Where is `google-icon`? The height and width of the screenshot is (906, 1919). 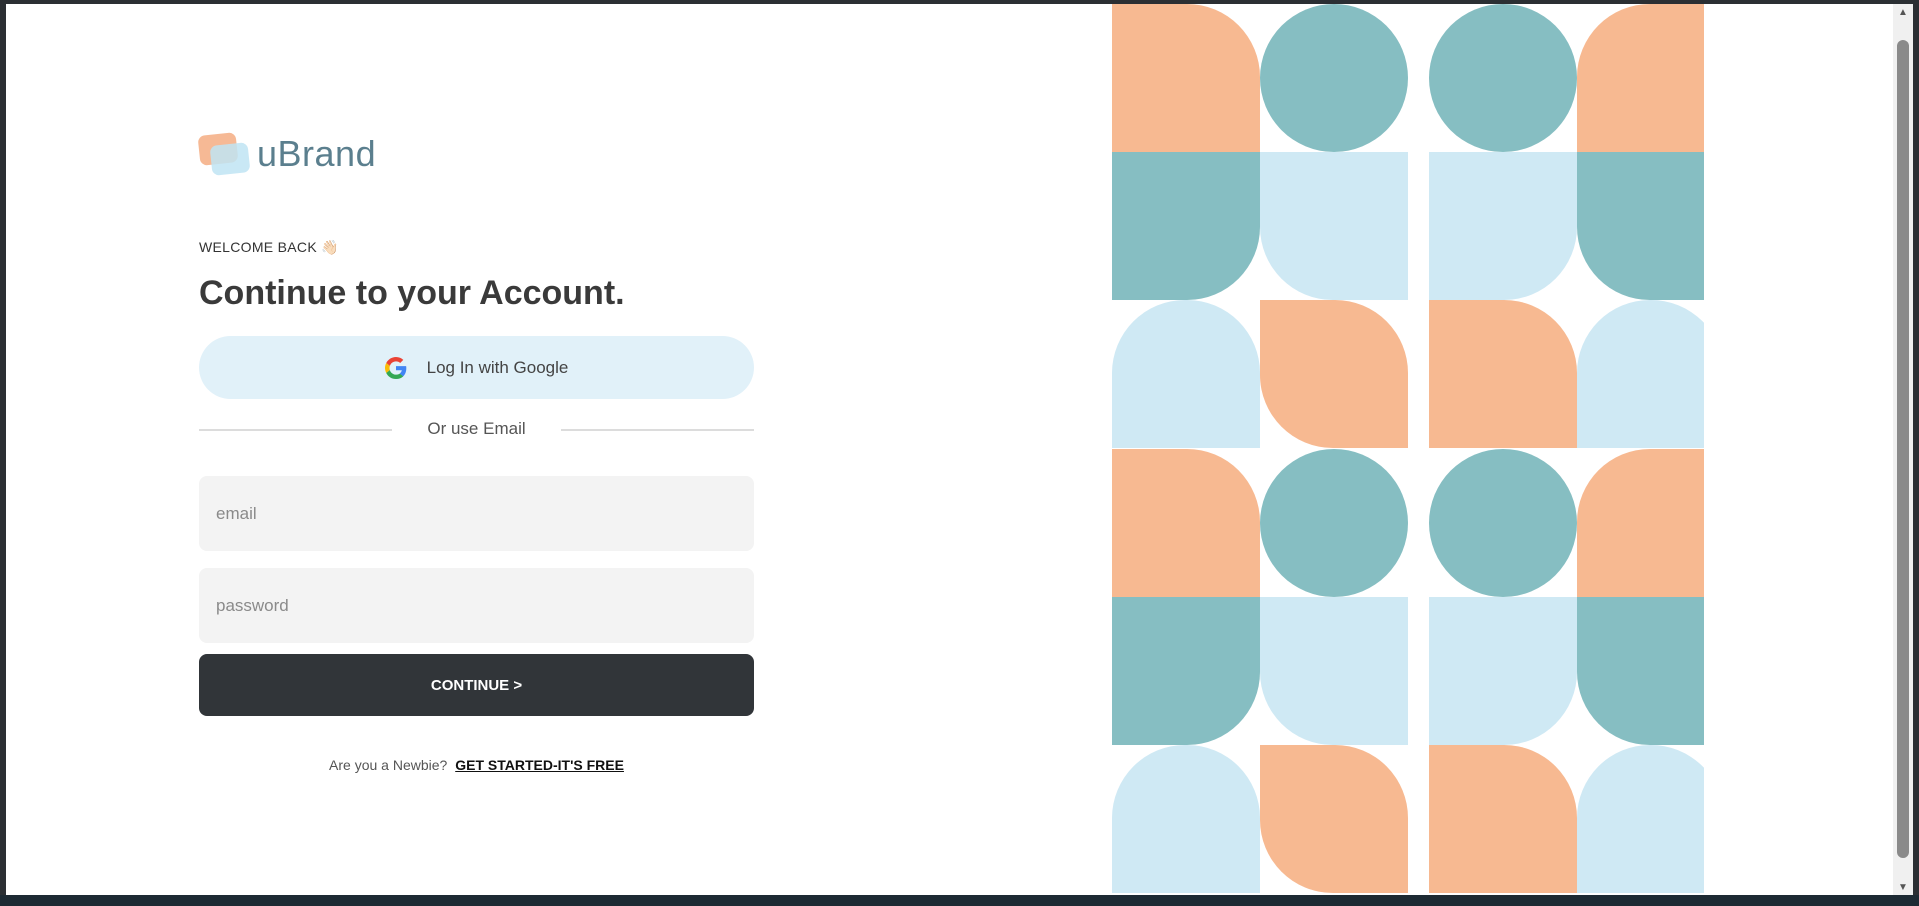
google-icon is located at coordinates (395, 367).